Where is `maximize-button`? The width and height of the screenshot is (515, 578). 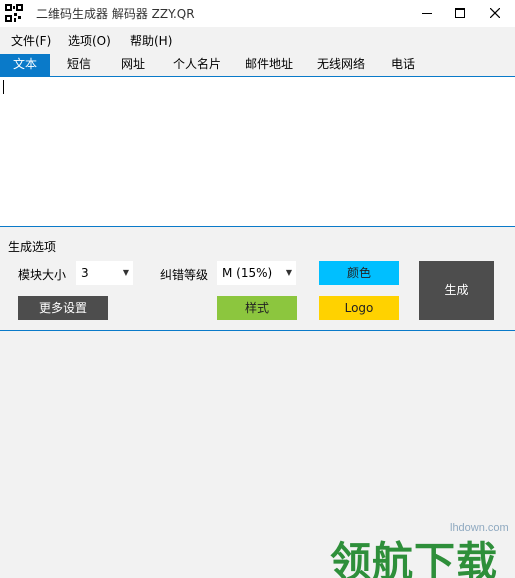 maximize-button is located at coordinates (460, 13).